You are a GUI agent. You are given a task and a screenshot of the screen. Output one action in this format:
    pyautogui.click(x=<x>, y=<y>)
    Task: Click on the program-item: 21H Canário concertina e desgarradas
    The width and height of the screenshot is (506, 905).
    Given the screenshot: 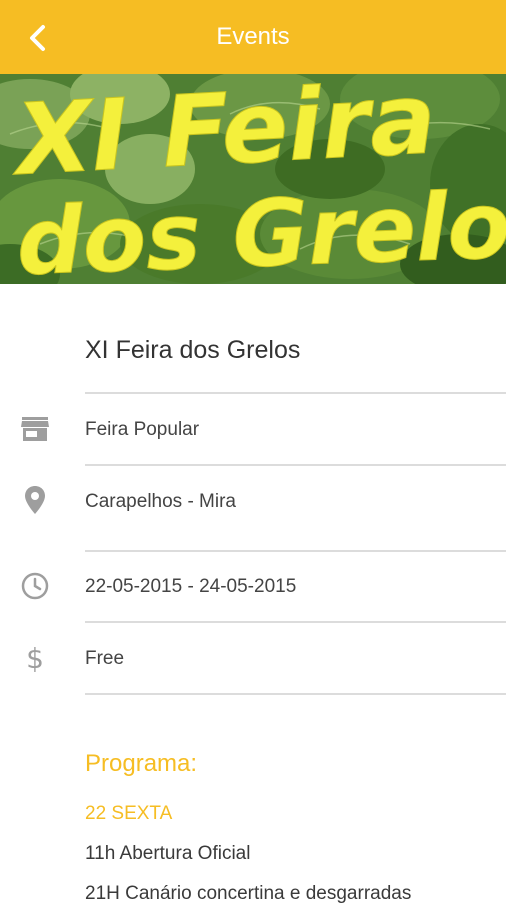 What is the action you would take?
    pyautogui.click(x=248, y=893)
    